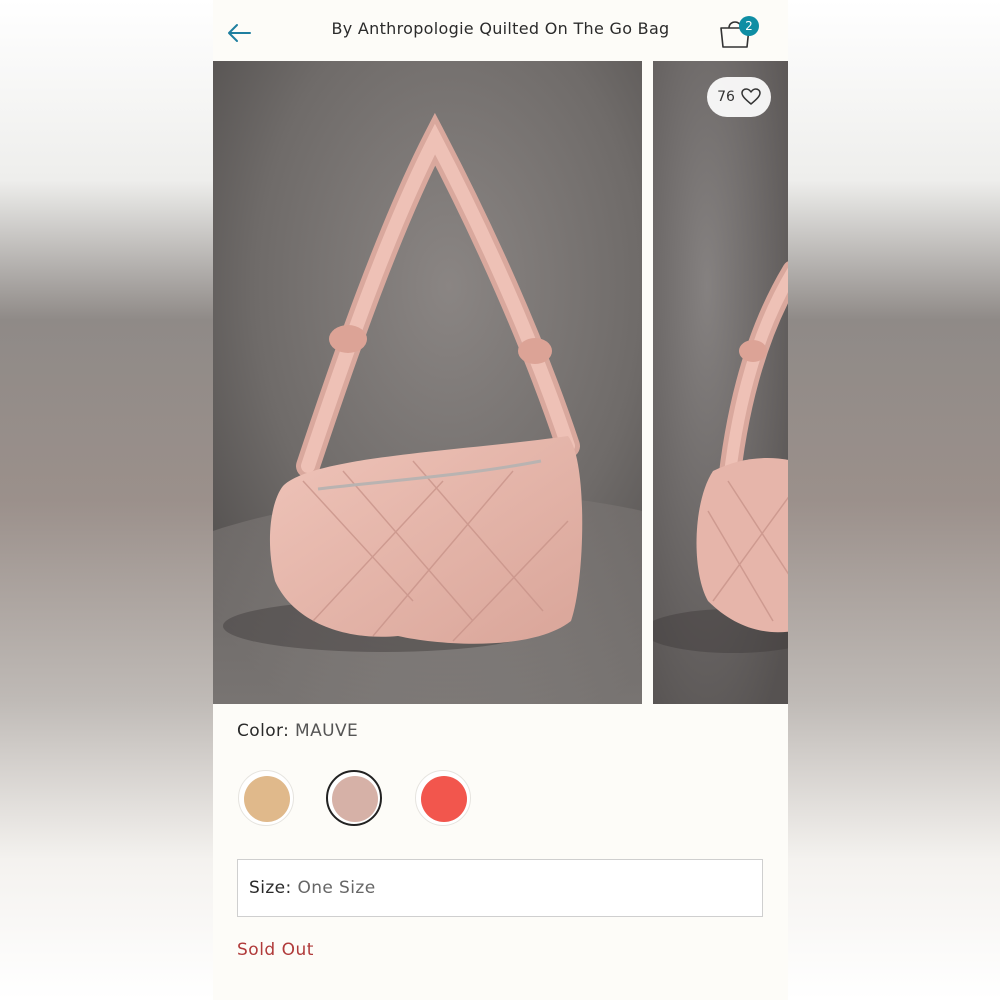 Image resolution: width=1000 pixels, height=1000 pixels. What do you see at coordinates (720, 382) in the screenshot?
I see `product-image-next` at bounding box center [720, 382].